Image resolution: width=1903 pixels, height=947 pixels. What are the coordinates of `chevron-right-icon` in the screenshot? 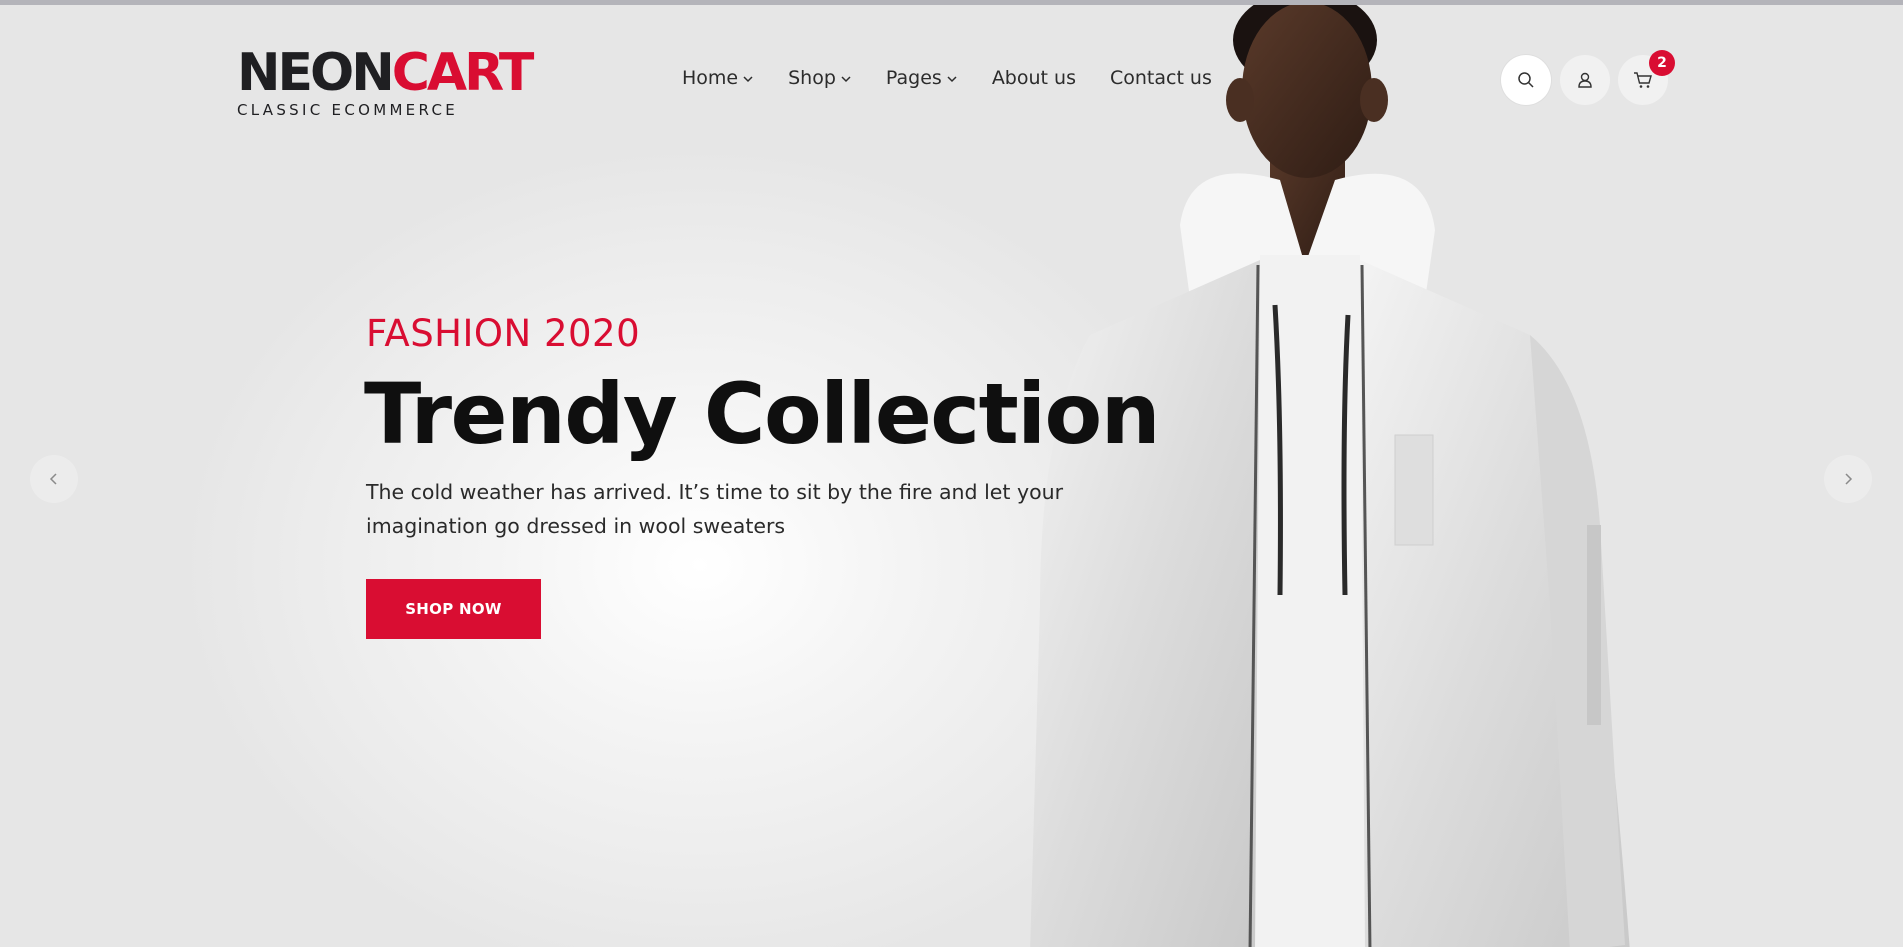 It's located at (1849, 479).